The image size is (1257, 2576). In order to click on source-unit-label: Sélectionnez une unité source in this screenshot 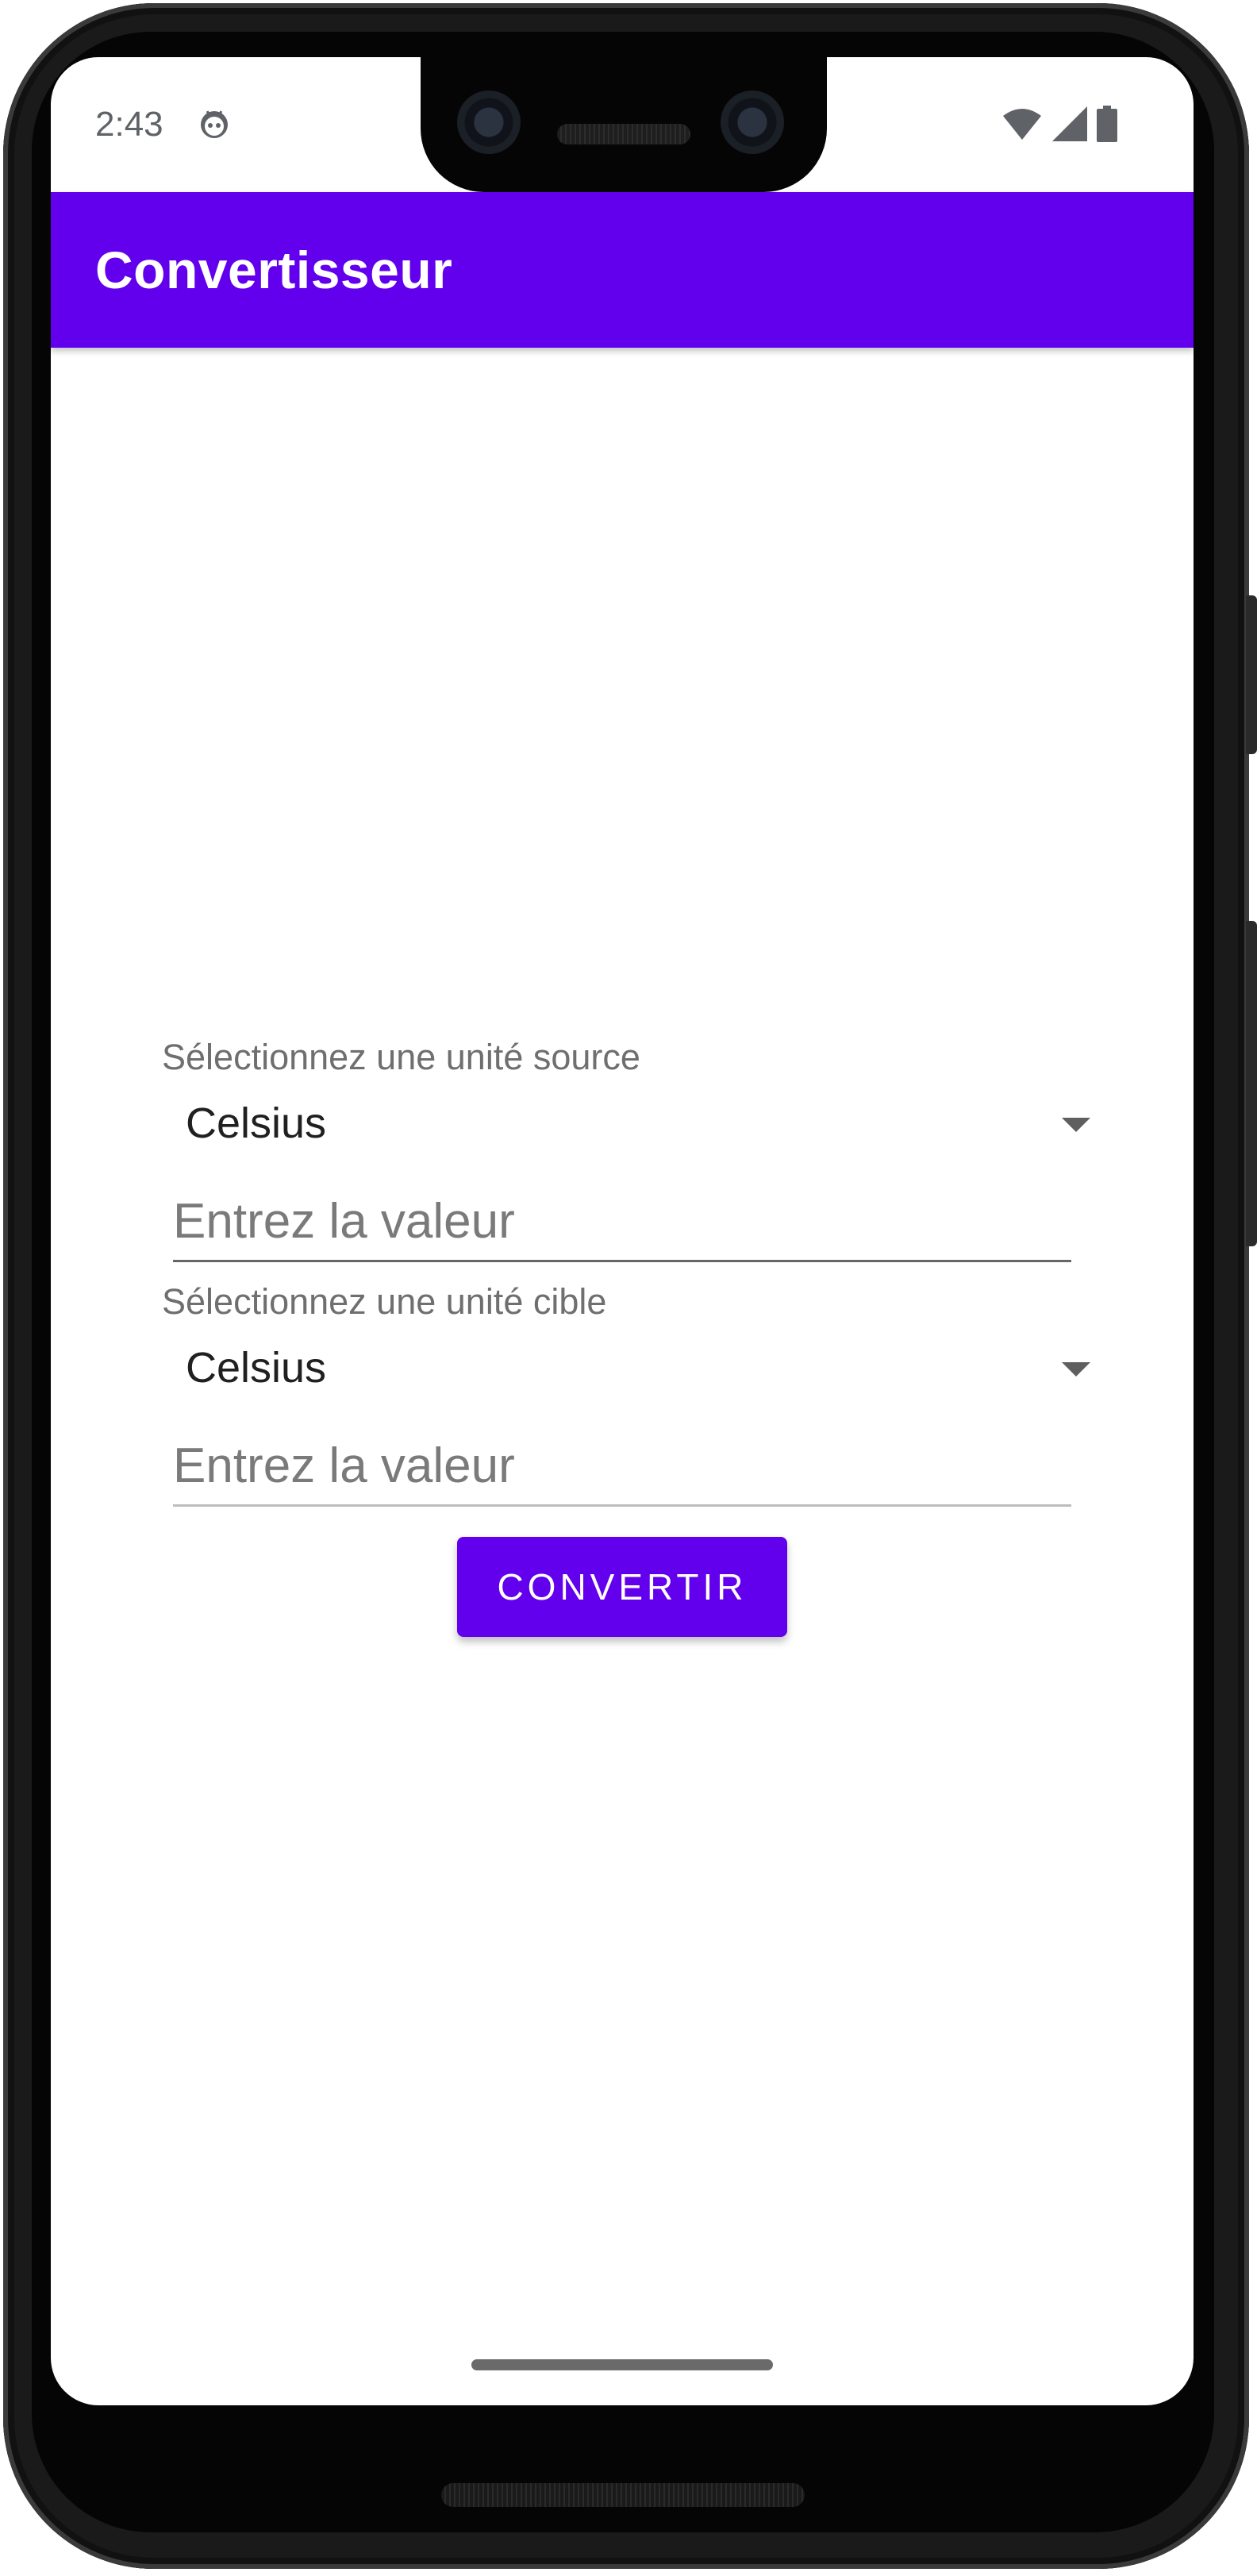, I will do `click(401, 1057)`.